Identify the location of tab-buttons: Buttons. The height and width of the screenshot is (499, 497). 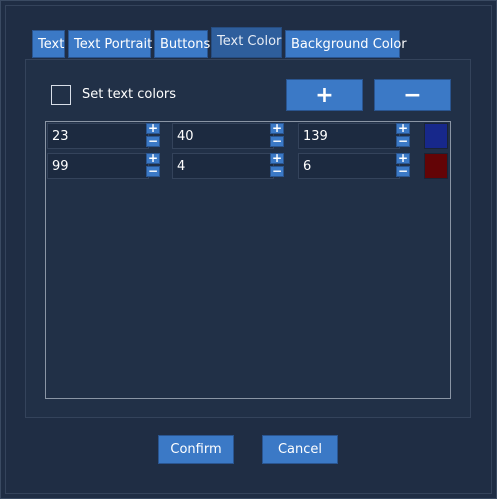
(182, 44).